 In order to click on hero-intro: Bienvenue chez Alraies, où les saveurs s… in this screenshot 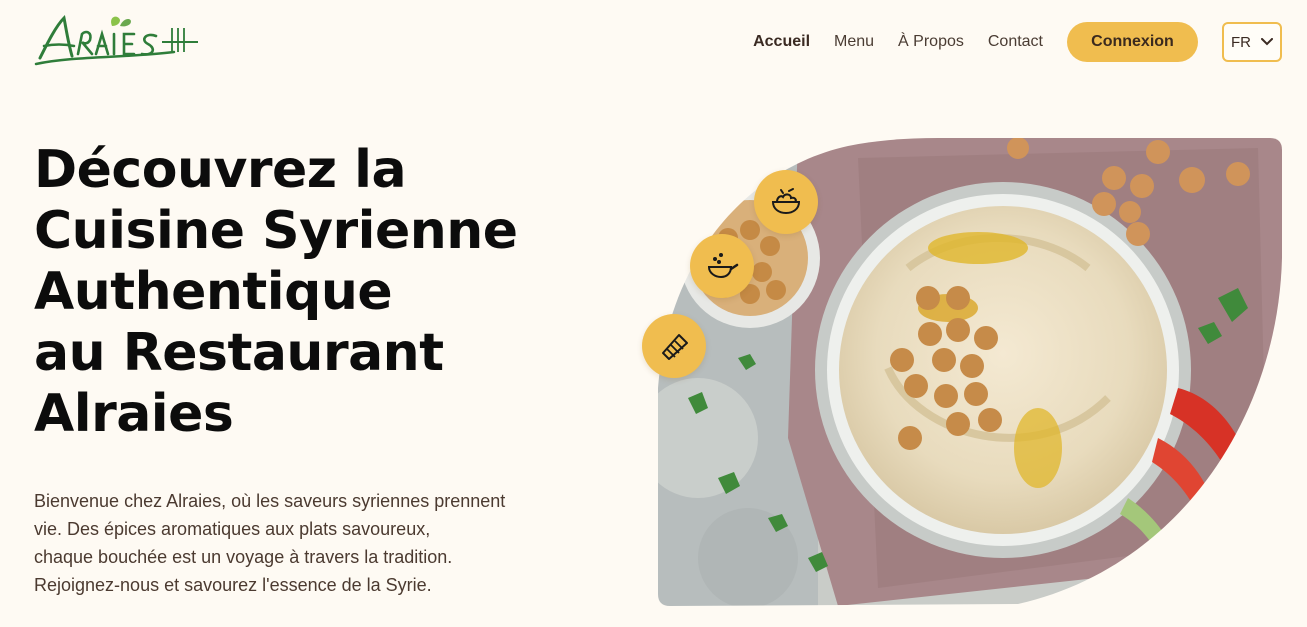, I will do `click(294, 543)`.